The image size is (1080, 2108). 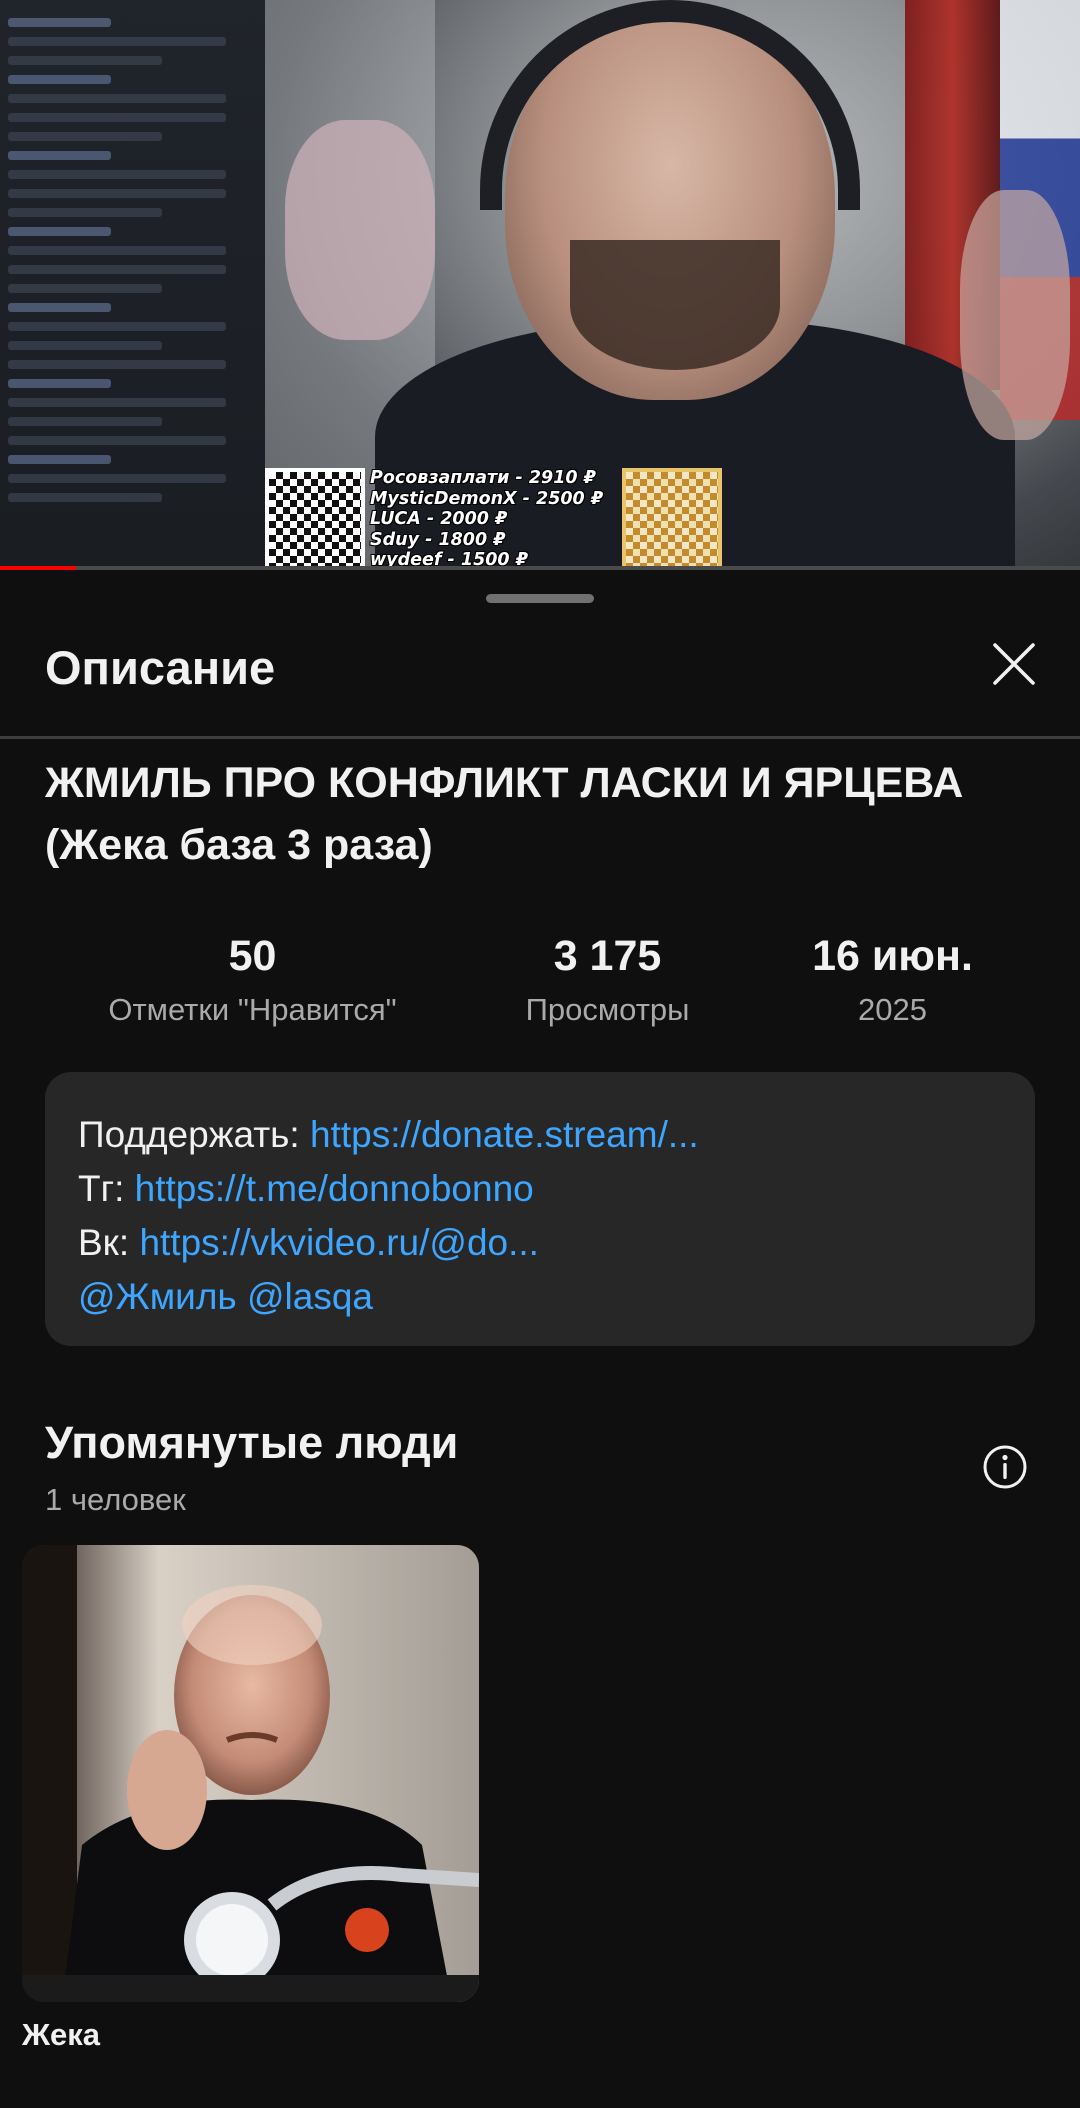 What do you see at coordinates (540, 598) in the screenshot?
I see `drag-handle` at bounding box center [540, 598].